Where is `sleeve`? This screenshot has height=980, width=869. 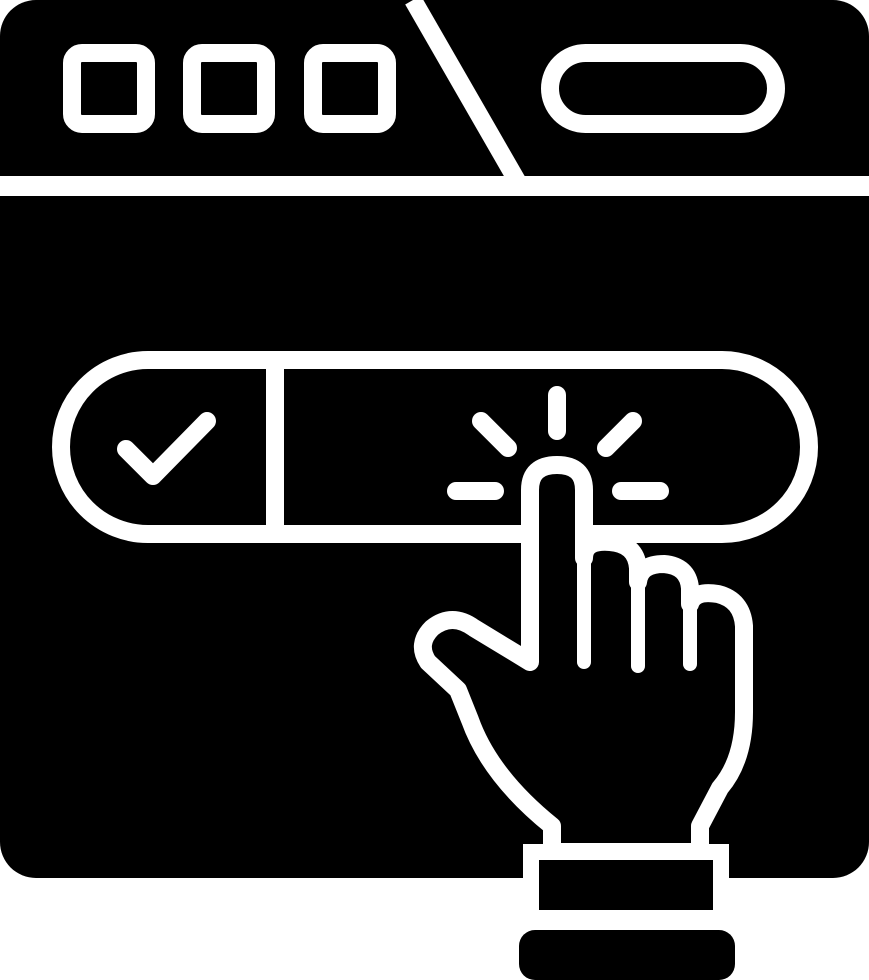
sleeve is located at coordinates (627, 955).